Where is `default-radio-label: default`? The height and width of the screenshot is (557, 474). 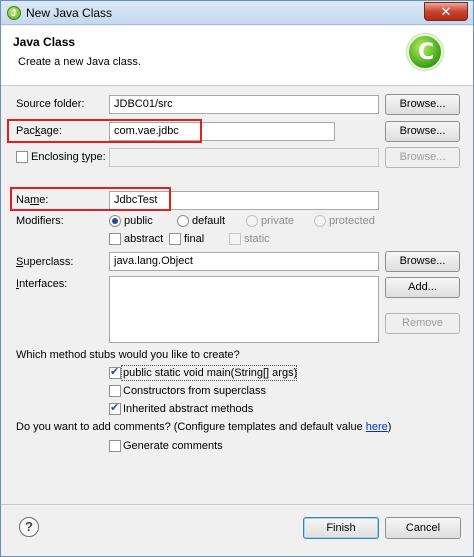
default-radio-label: default is located at coordinates (209, 221).